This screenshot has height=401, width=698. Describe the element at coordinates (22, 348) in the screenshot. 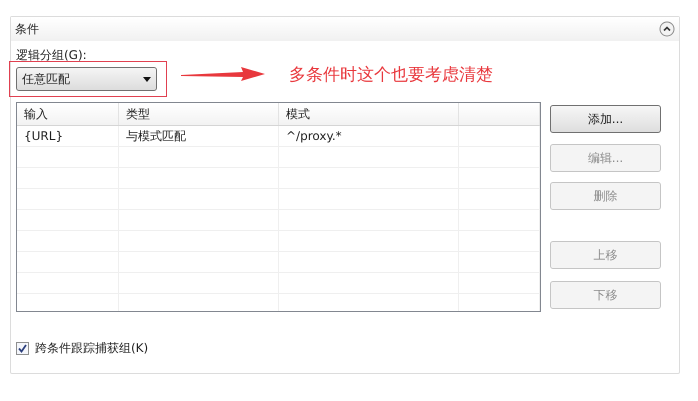

I see `checkbox` at that location.